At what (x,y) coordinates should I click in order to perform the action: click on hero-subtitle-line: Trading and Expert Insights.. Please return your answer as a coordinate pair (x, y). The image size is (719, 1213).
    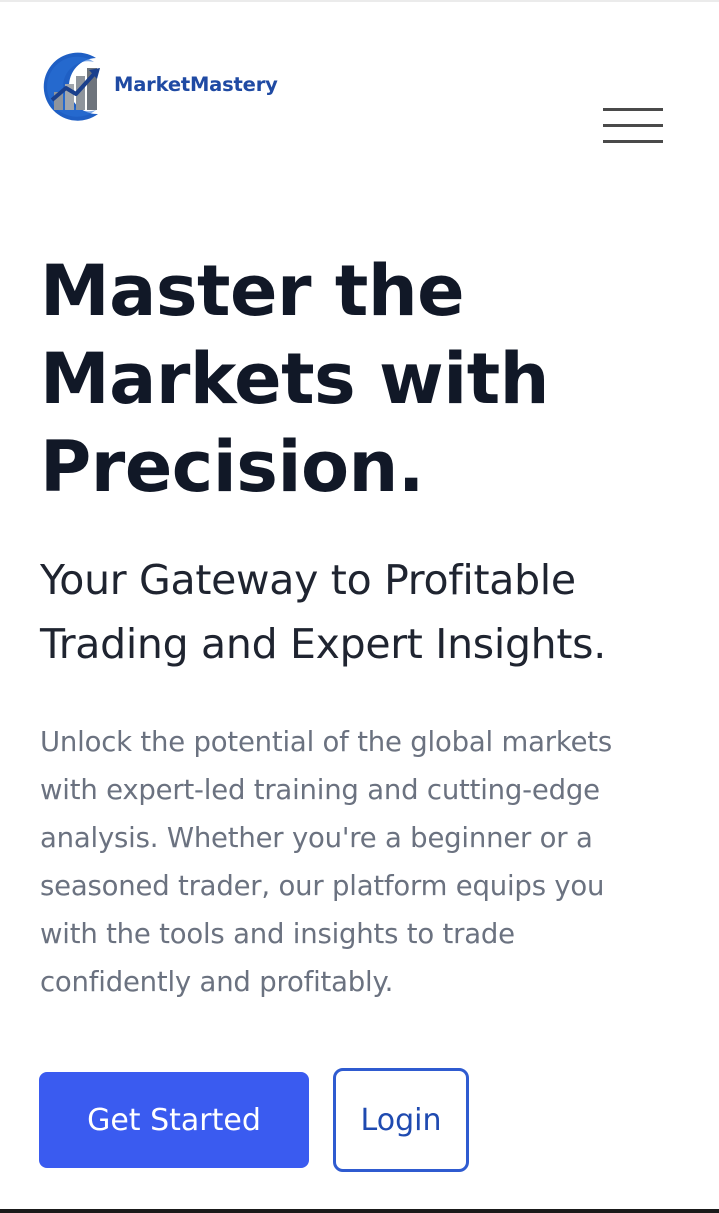
    Looking at the image, I should click on (323, 644).